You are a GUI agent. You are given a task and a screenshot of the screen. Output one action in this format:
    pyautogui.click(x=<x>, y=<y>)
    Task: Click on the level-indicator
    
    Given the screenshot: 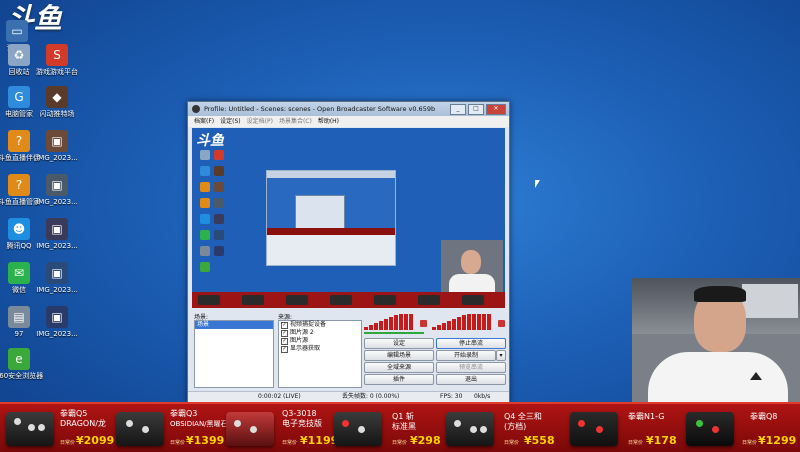 What is the action you would take?
    pyautogui.click(x=394, y=333)
    